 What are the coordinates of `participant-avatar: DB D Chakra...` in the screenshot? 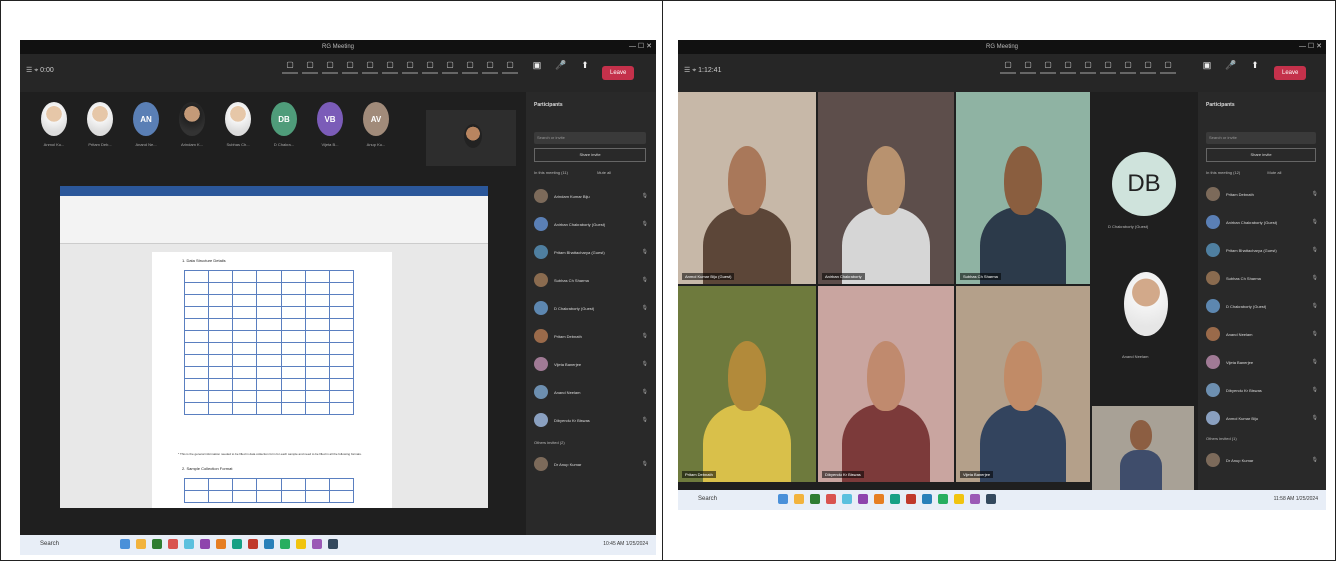 It's located at (284, 124).